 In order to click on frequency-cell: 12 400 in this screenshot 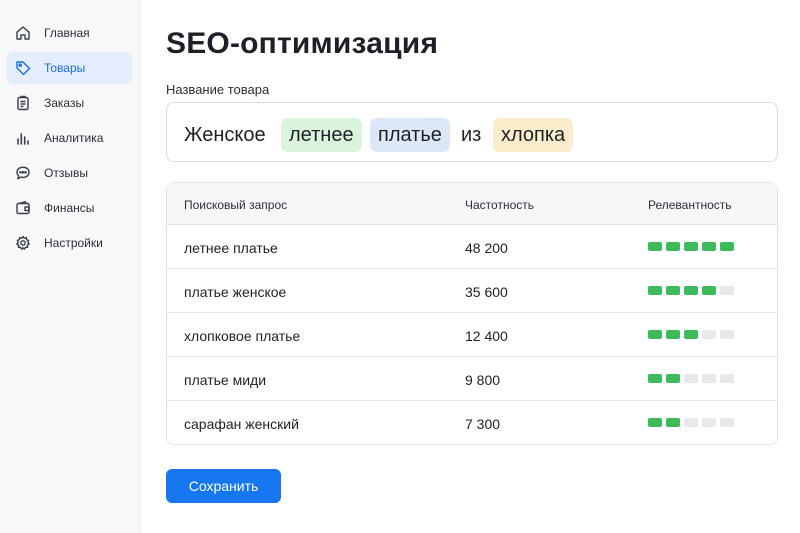, I will do `click(486, 336)`.